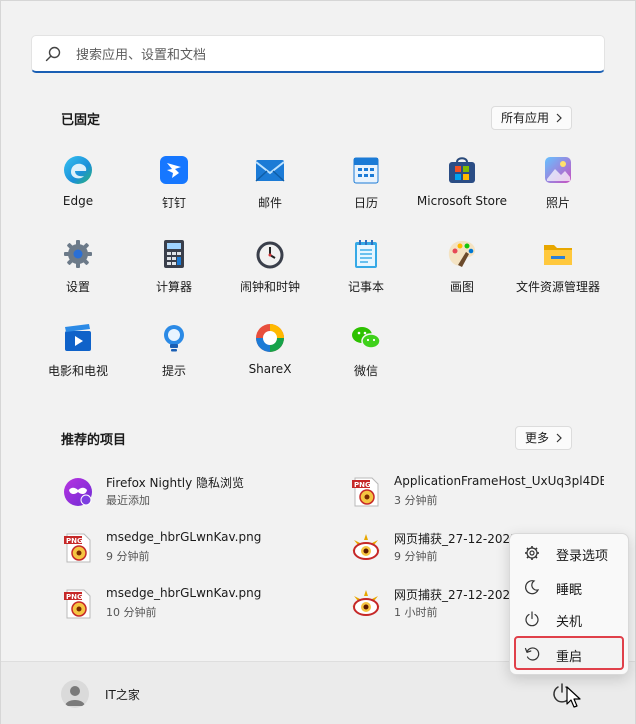 This screenshot has height=724, width=636. I want to click on wechat-icon, so click(366, 338).